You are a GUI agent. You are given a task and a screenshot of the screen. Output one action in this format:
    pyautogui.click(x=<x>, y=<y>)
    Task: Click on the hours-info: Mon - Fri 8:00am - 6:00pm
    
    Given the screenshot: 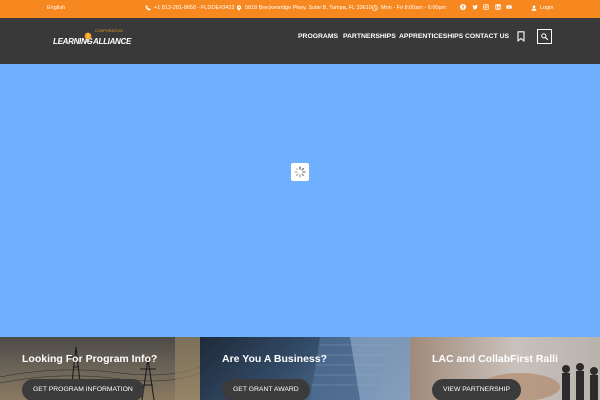 What is the action you would take?
    pyautogui.click(x=409, y=8)
    